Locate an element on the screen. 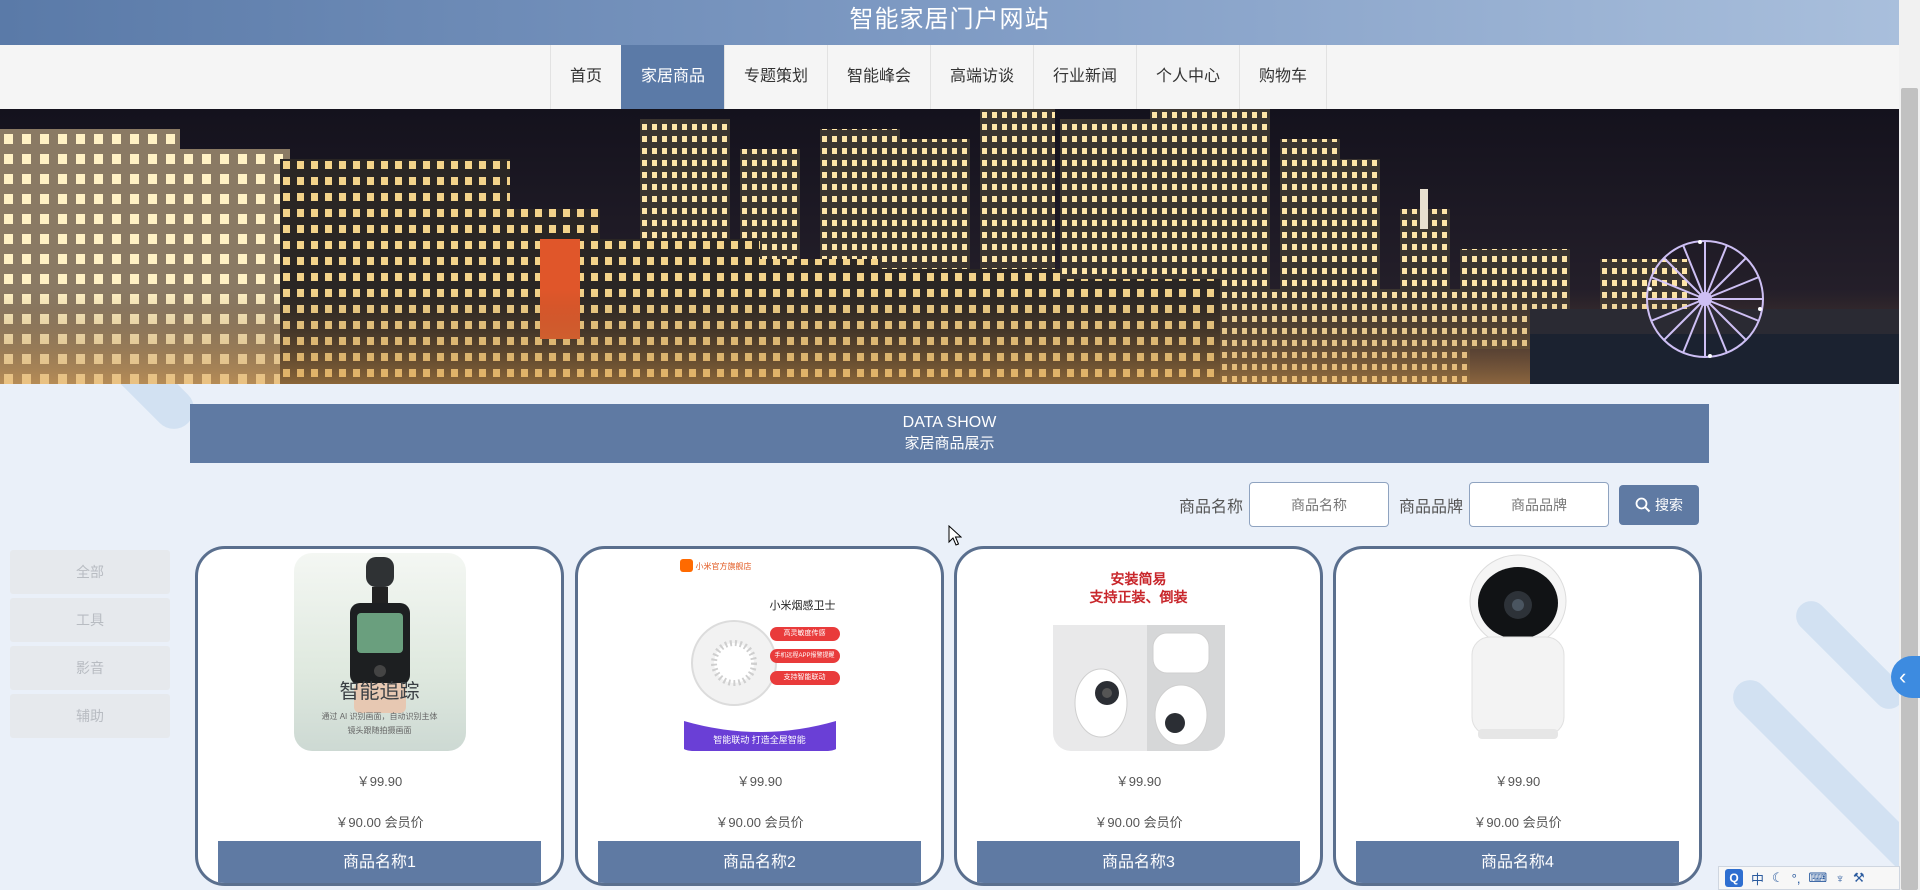 The width and height of the screenshot is (1920, 890). product-name: 商品名称4 is located at coordinates (1517, 862).